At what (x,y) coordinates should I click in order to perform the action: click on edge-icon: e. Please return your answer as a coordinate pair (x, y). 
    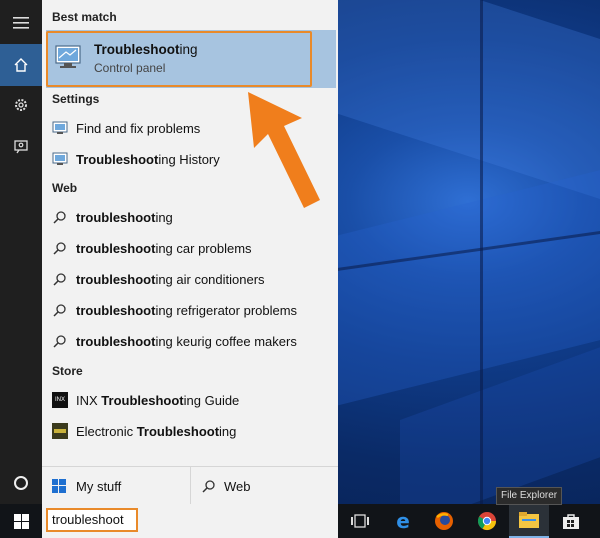
    Looking at the image, I should click on (403, 521).